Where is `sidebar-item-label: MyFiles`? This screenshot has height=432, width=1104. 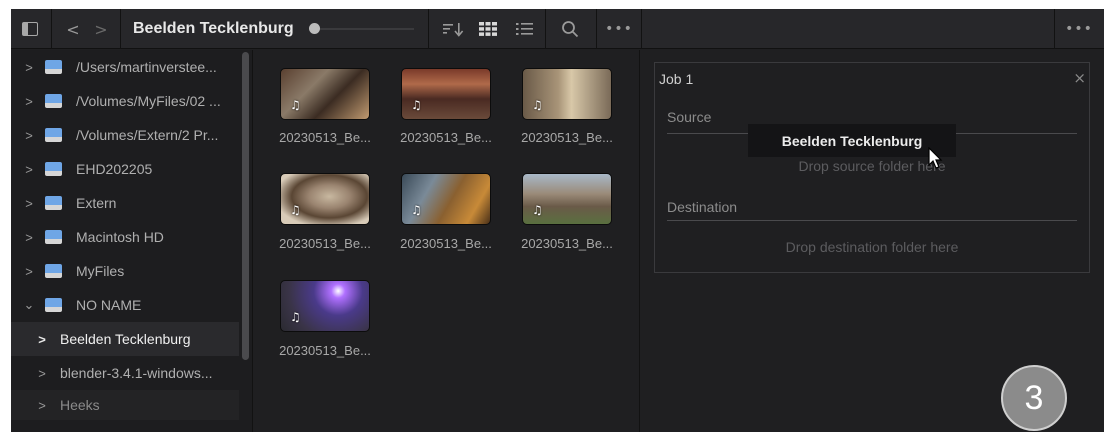 sidebar-item-label: MyFiles is located at coordinates (100, 271).